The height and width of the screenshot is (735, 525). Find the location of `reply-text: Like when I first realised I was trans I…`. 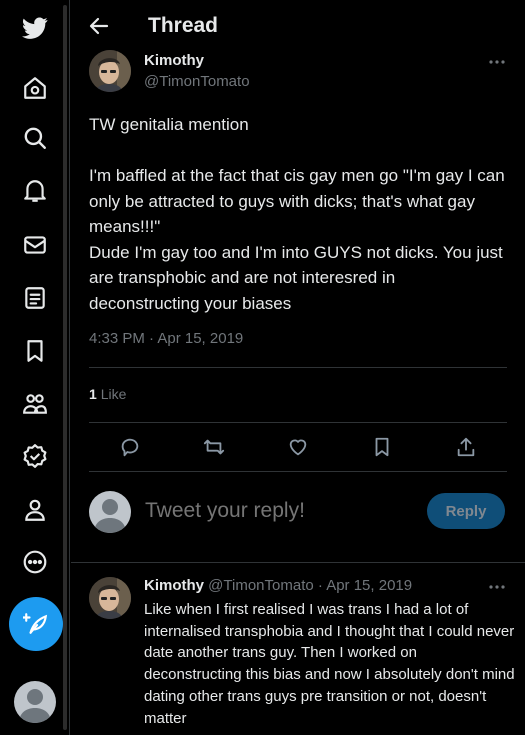

reply-text: Like when I first realised I was trans I… is located at coordinates (329, 664).